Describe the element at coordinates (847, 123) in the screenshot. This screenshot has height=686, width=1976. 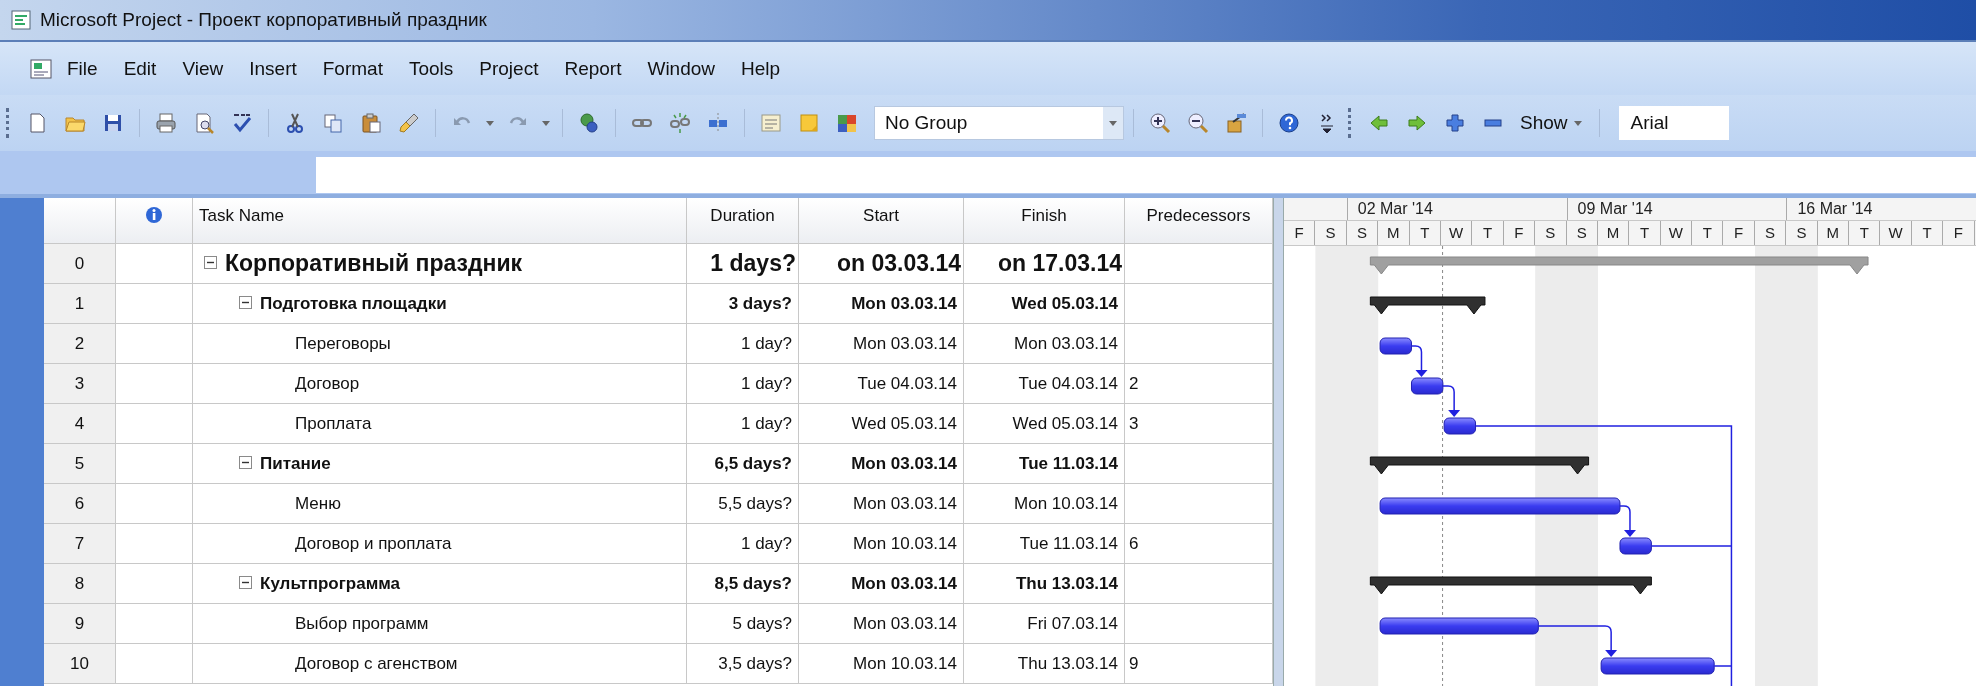
I see `picture-icon` at that location.